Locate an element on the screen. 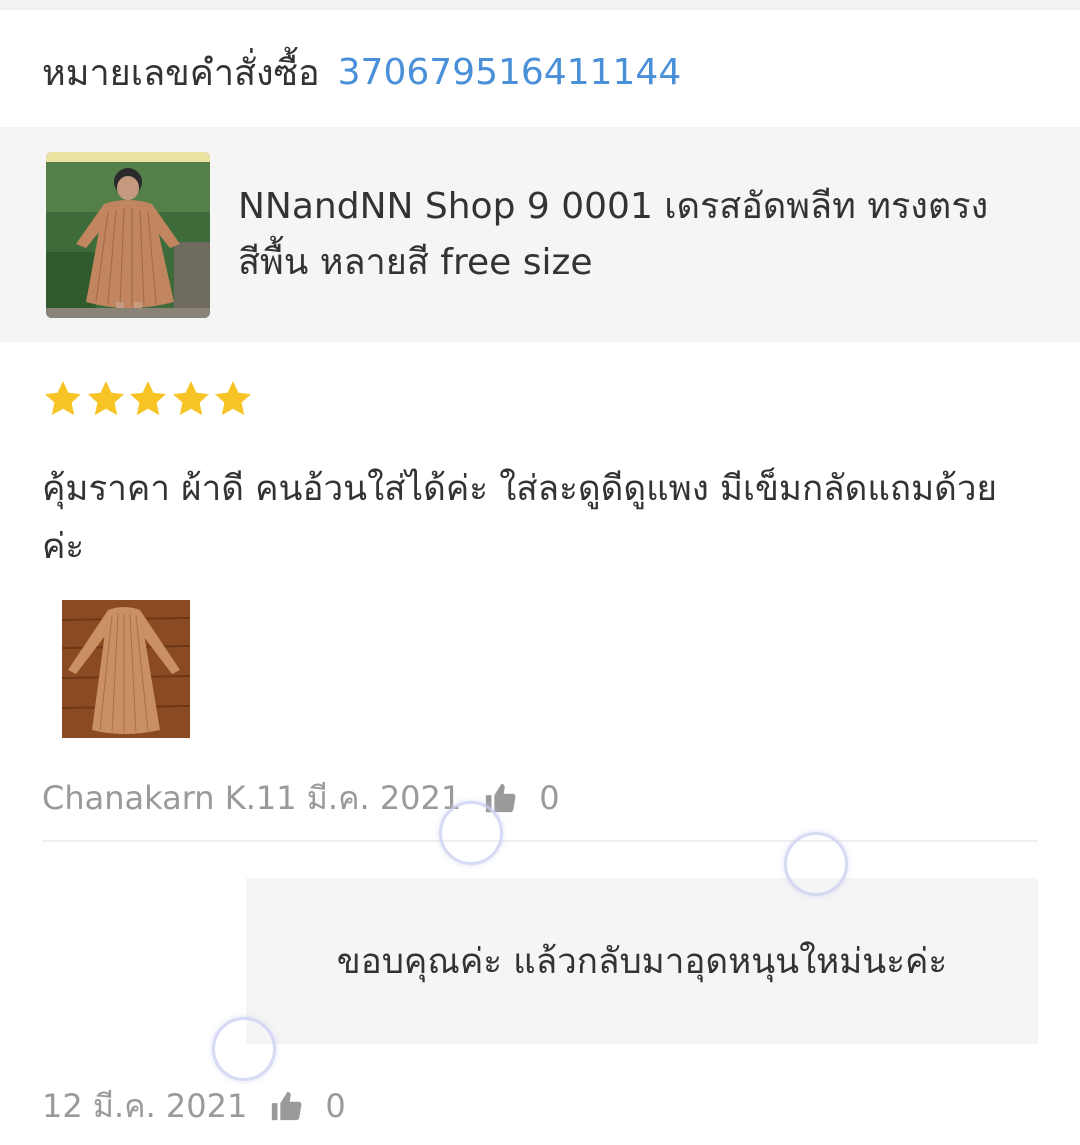 The image size is (1080, 1145). thumbs-up-icon is located at coordinates (286, 1106).